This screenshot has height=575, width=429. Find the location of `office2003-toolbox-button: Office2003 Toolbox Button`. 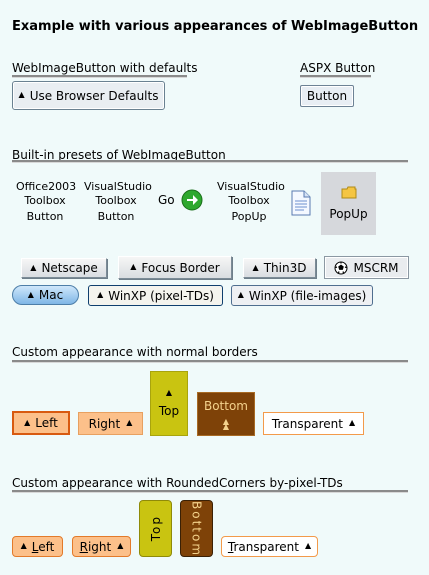

office2003-toolbox-button: Office2003 Toolbox Button is located at coordinates (46, 202).